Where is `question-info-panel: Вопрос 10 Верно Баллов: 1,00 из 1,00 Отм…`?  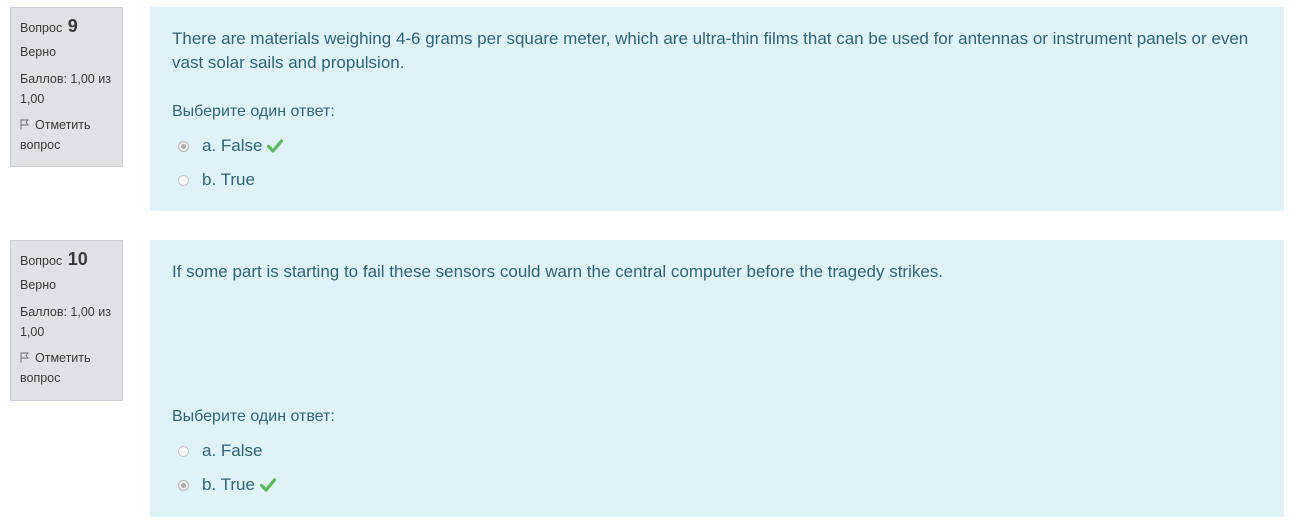
question-info-panel: Вопрос 10 Верно Баллов: 1,00 из 1,00 Отм… is located at coordinates (66, 320).